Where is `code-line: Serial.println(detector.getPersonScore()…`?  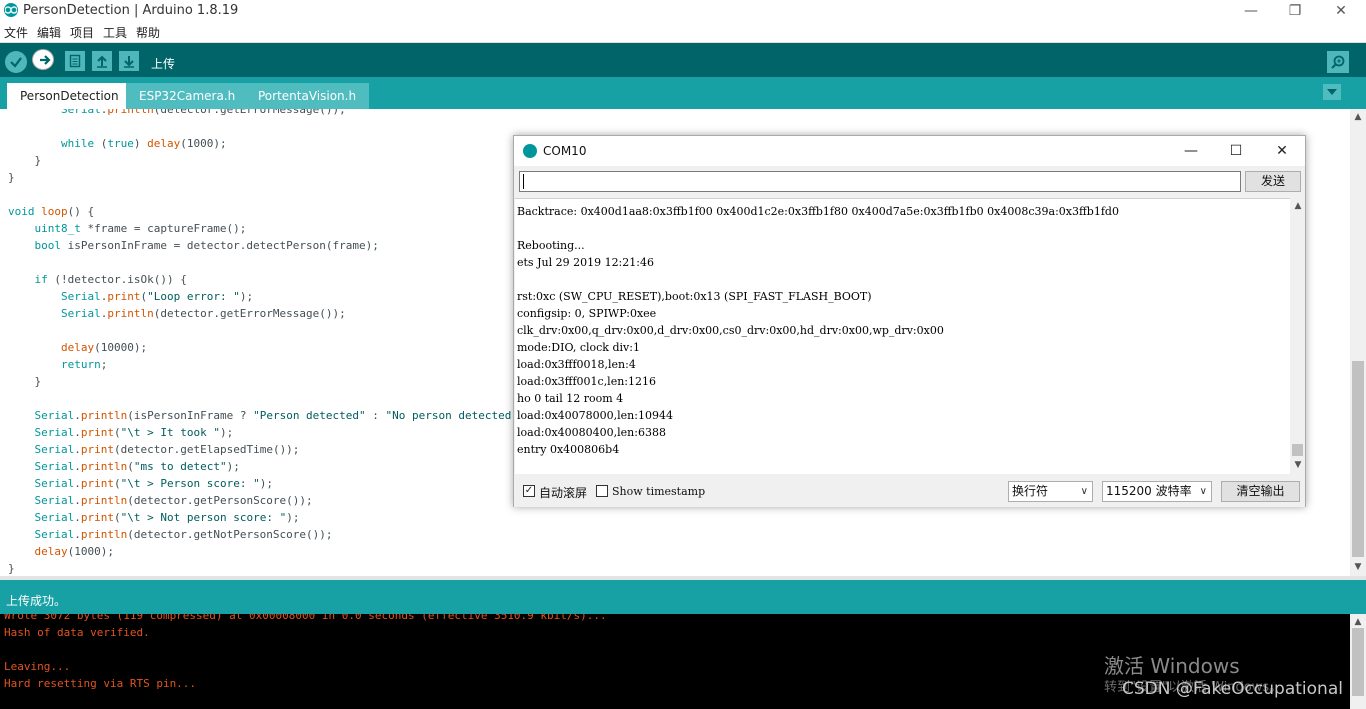
code-line: Serial.println(detector.getPersonScore()… is located at coordinates (173, 500).